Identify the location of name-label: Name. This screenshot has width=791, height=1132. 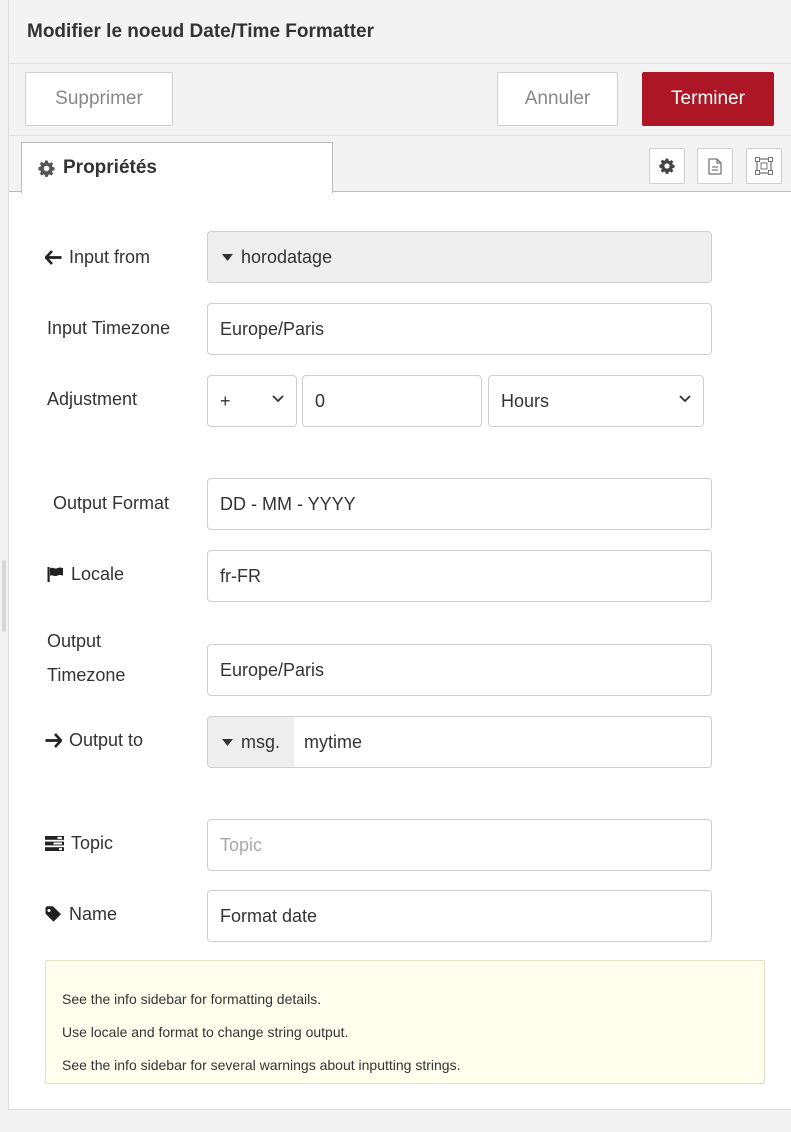
(81, 914).